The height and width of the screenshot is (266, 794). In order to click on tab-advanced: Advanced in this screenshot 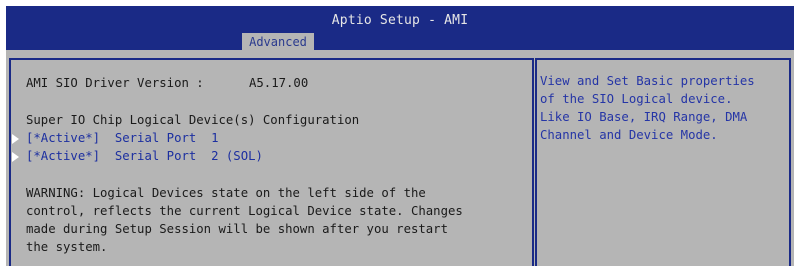, I will do `click(278, 41)`.